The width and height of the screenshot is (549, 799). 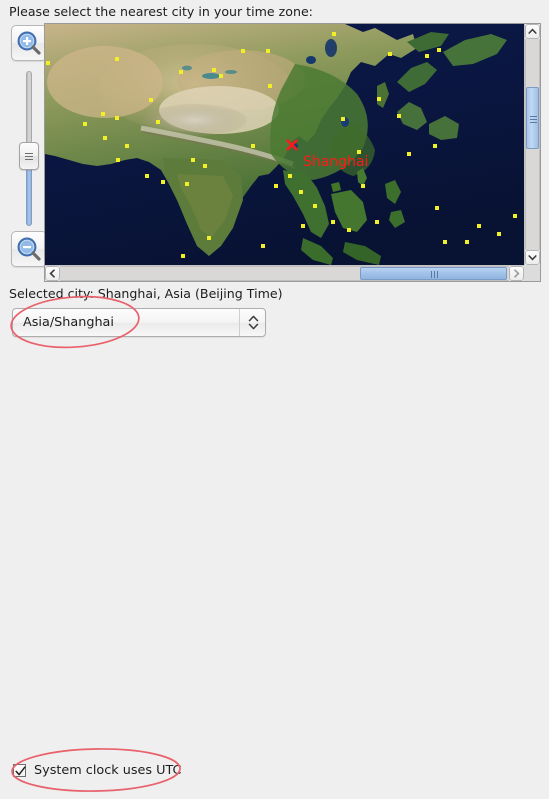 I want to click on map-zoom-slider, so click(x=29, y=148).